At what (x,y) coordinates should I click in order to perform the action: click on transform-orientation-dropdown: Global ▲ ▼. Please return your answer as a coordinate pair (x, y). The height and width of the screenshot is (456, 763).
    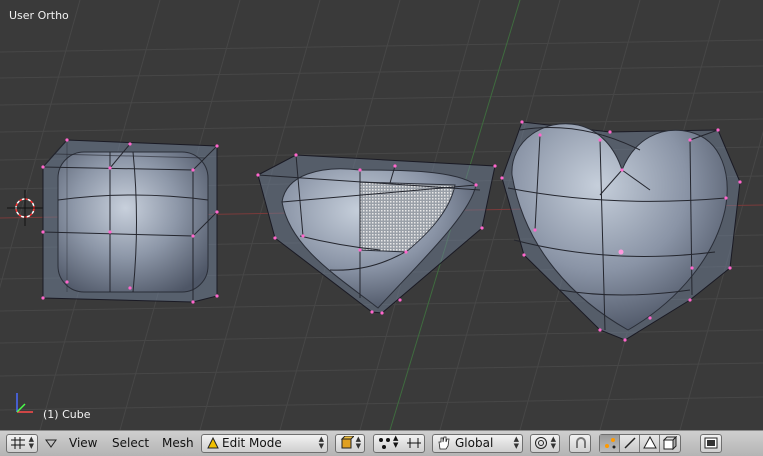
    Looking at the image, I should click on (477, 443).